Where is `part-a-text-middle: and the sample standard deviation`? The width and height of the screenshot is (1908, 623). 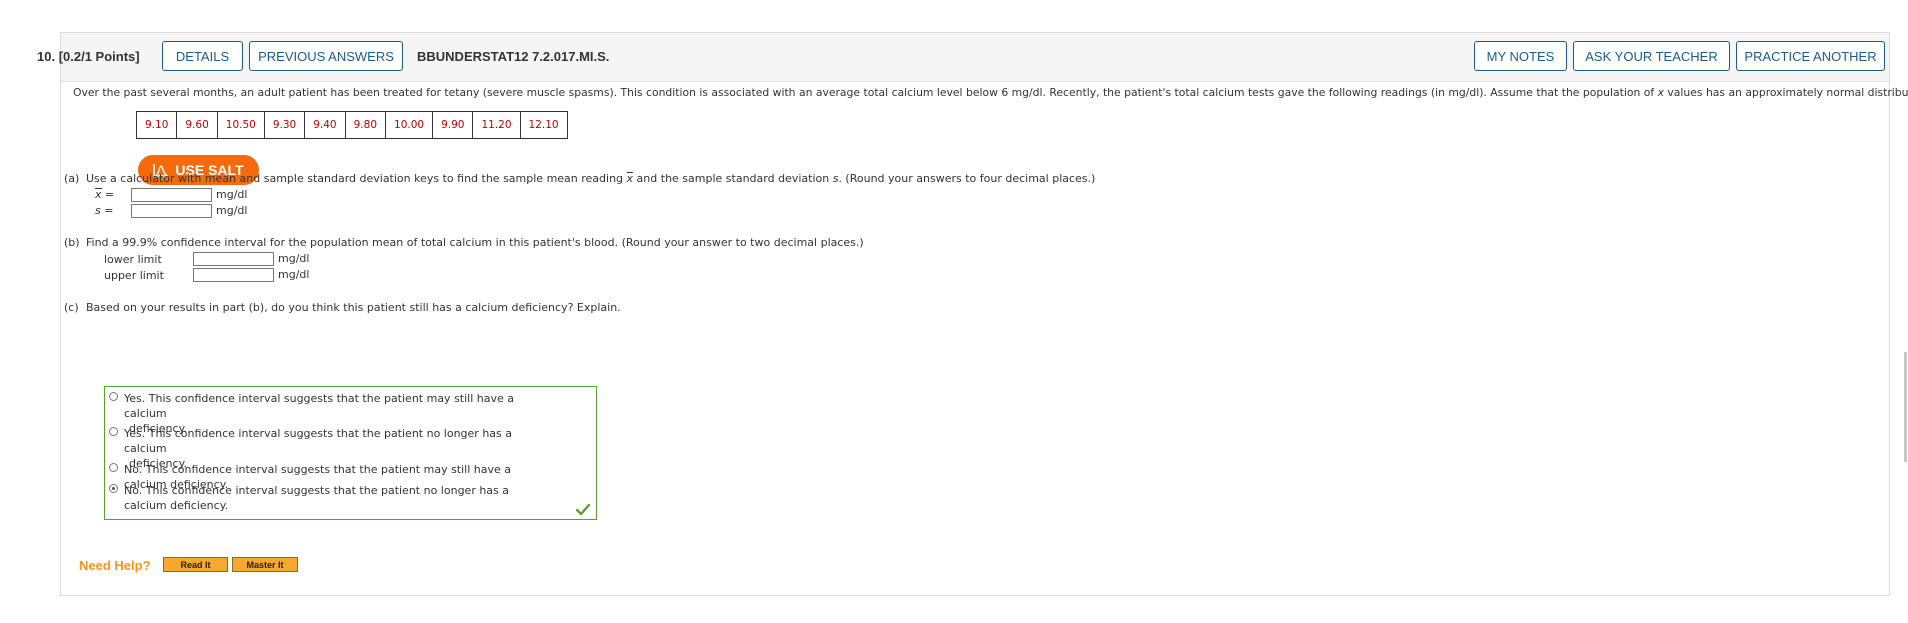
part-a-text-middle: and the sample standard deviation is located at coordinates (733, 178).